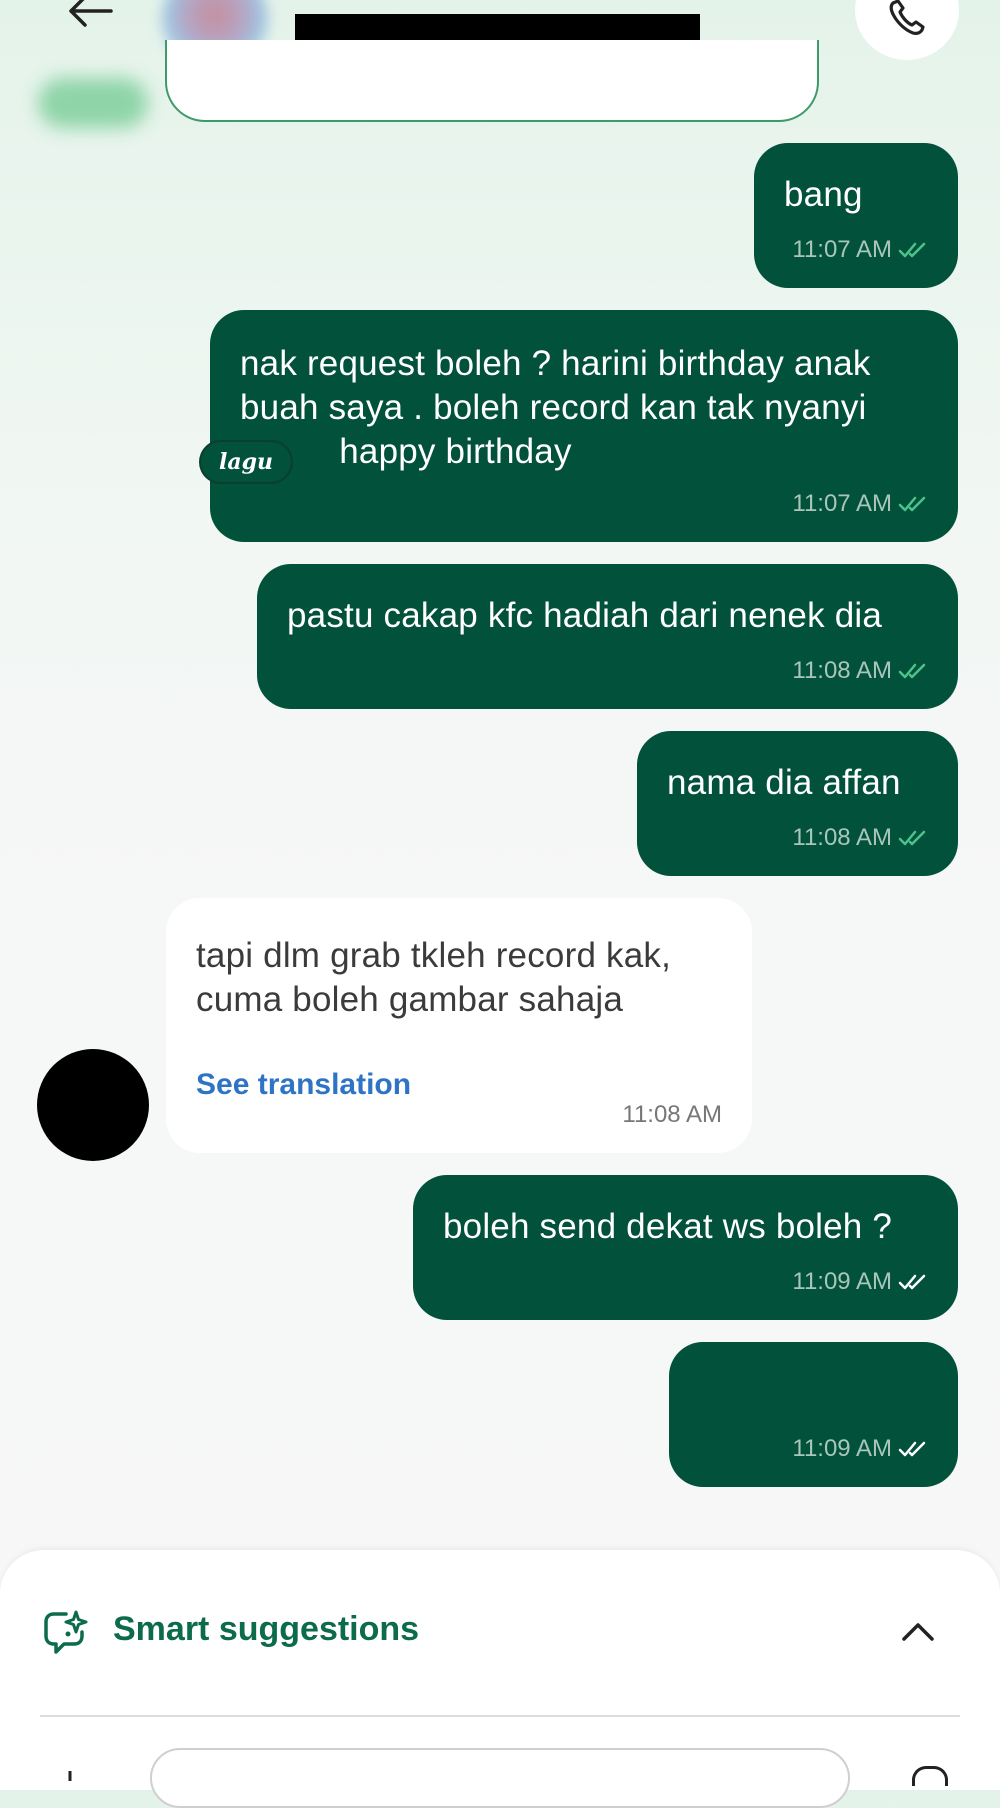 The height and width of the screenshot is (1808, 1000). I want to click on message-text: bang, so click(823, 194).